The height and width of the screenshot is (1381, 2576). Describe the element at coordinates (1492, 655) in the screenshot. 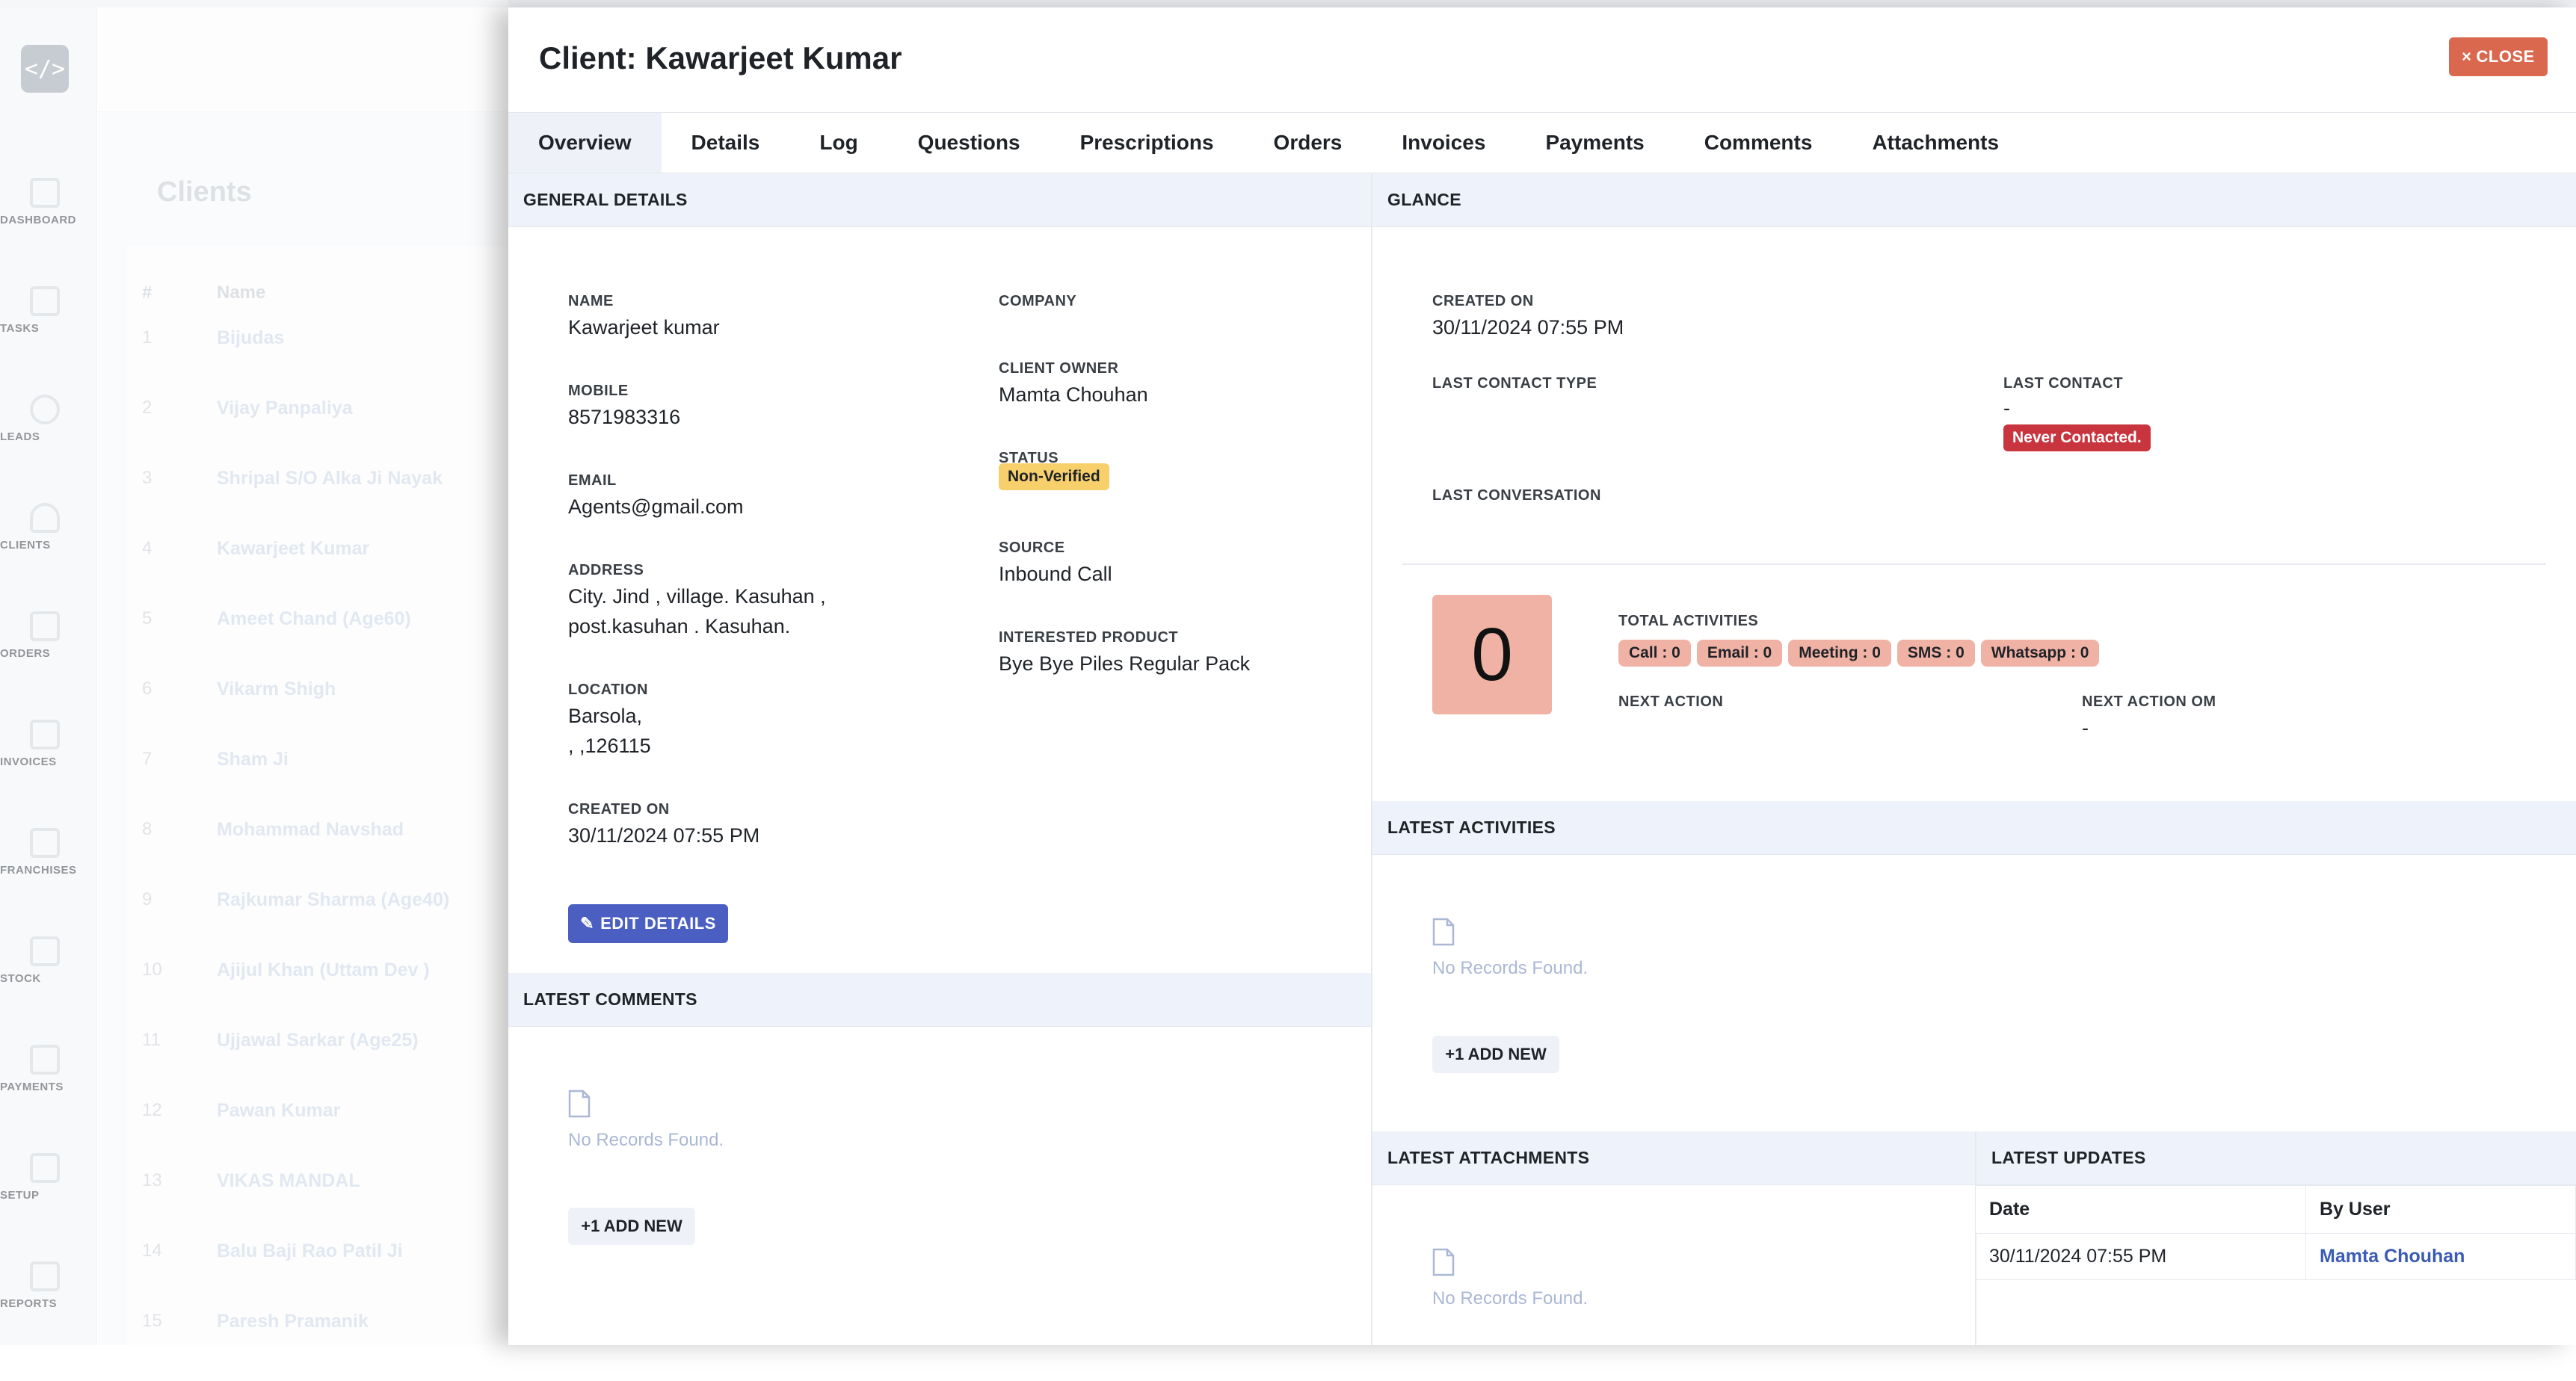

I see `total-activities-count: 0` at that location.